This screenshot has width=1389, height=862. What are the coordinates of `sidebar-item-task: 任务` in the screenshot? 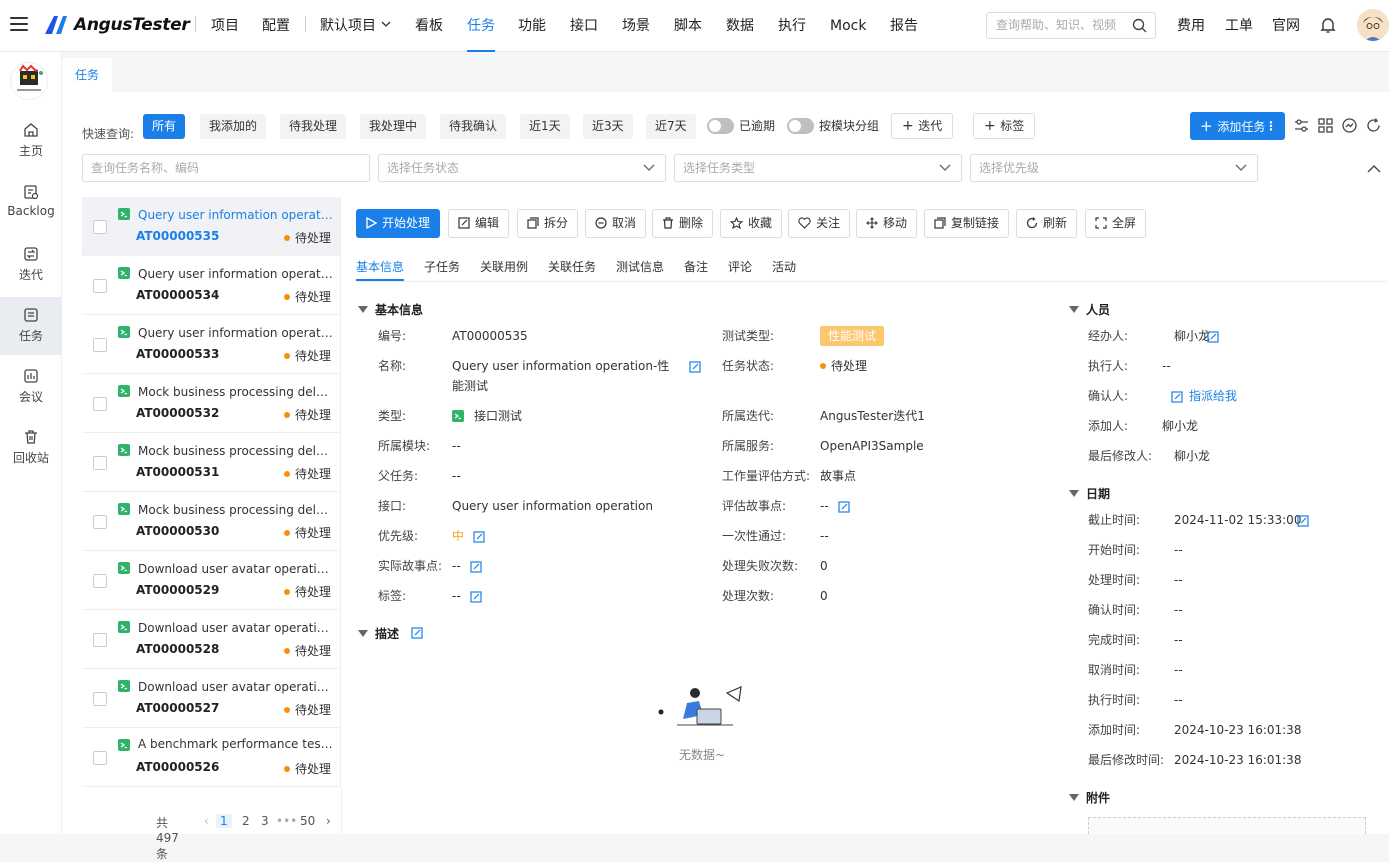 It's located at (31, 326).